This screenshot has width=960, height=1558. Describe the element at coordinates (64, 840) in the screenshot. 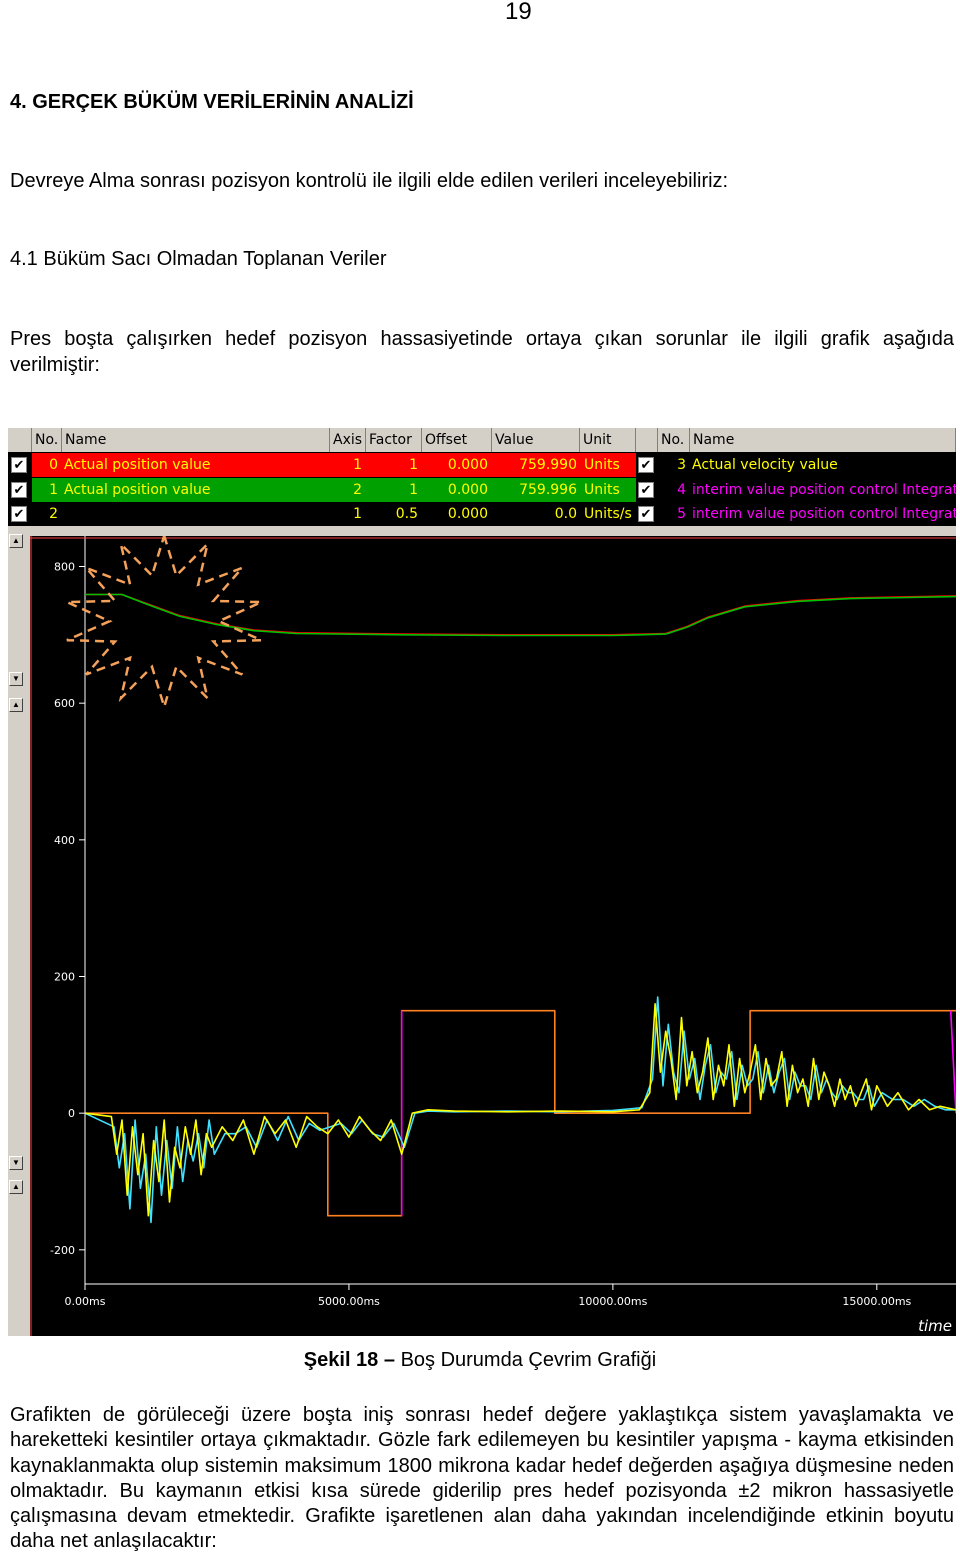

I see `y-tick-label: 400` at that location.